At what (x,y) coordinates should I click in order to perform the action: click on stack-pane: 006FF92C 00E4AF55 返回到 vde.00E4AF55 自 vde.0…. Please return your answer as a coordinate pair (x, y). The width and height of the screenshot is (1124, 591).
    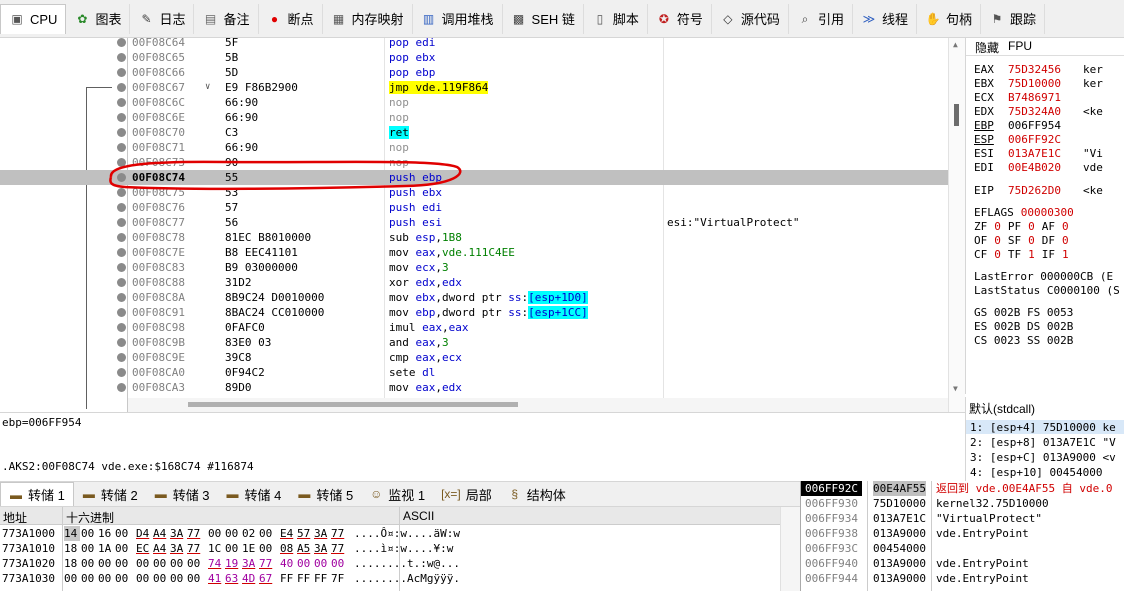
    Looking at the image, I should click on (962, 536).